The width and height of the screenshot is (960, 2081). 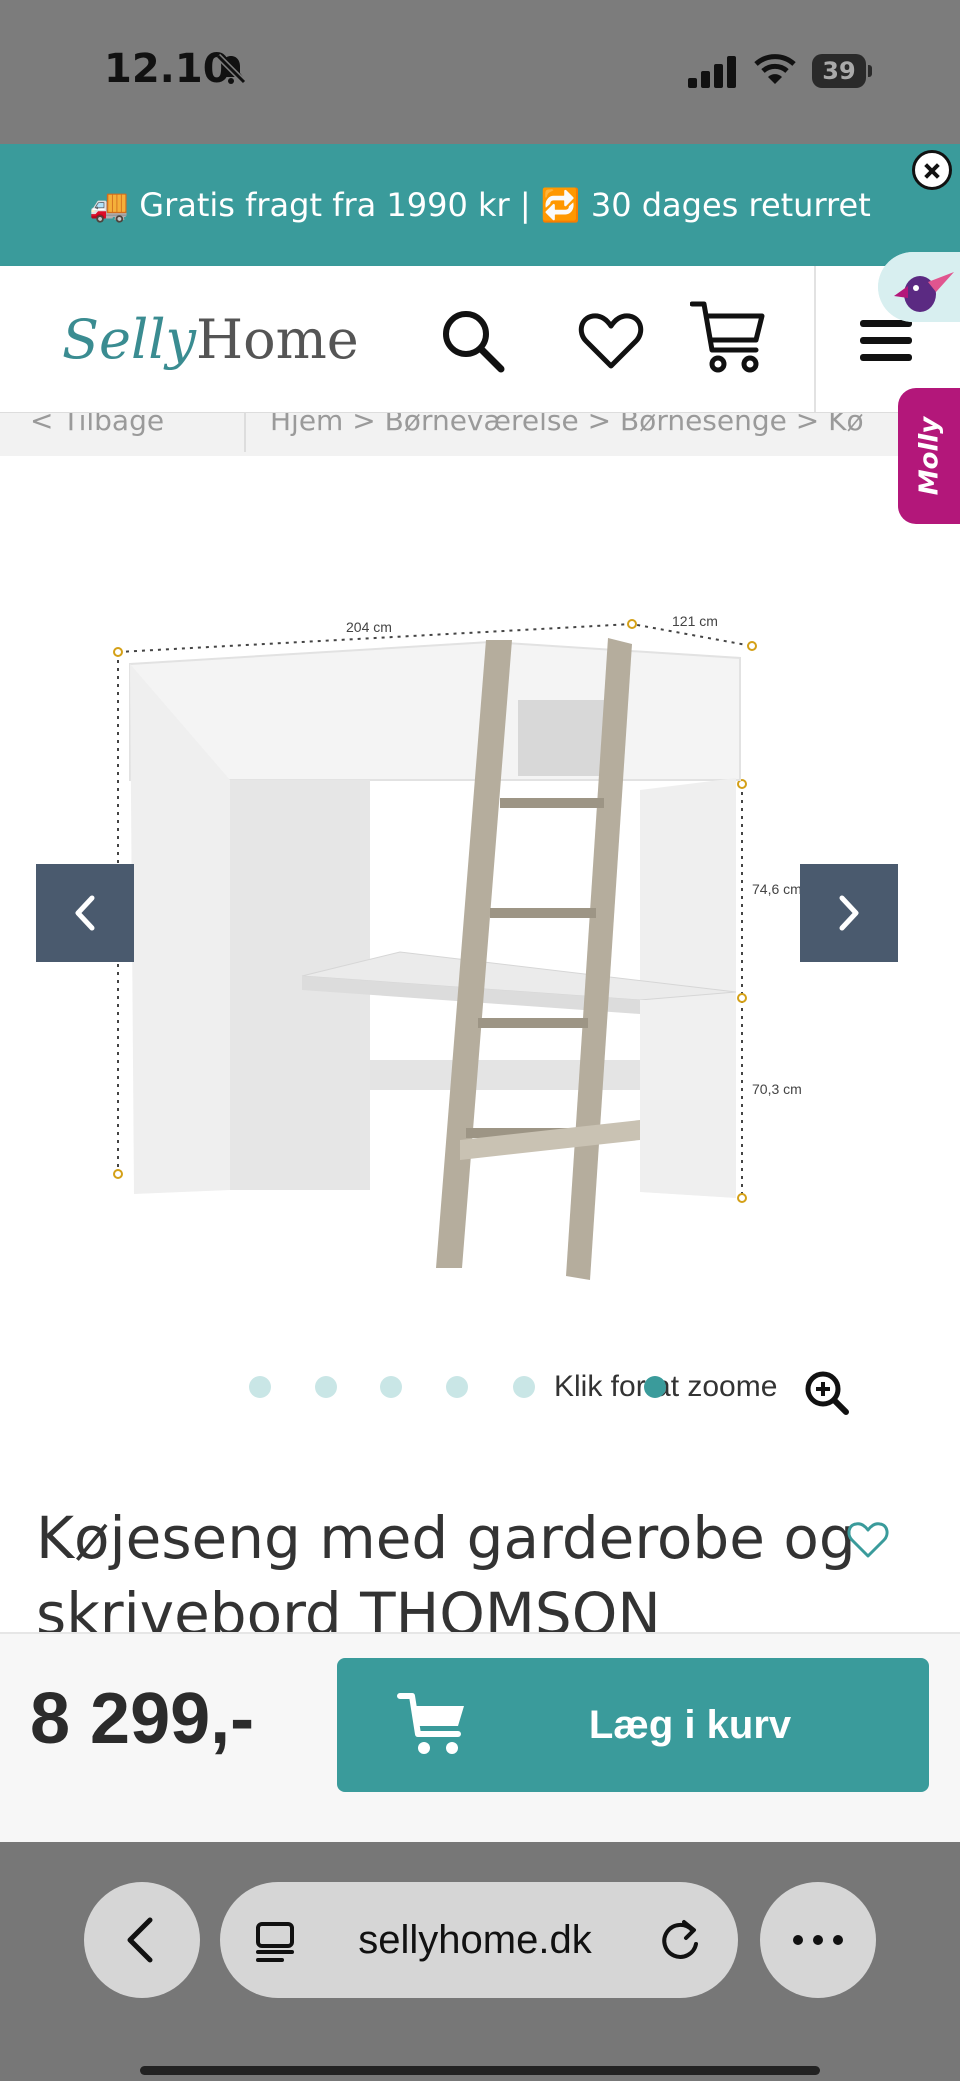 I want to click on product-price: 8 299,-, so click(x=142, y=1719).